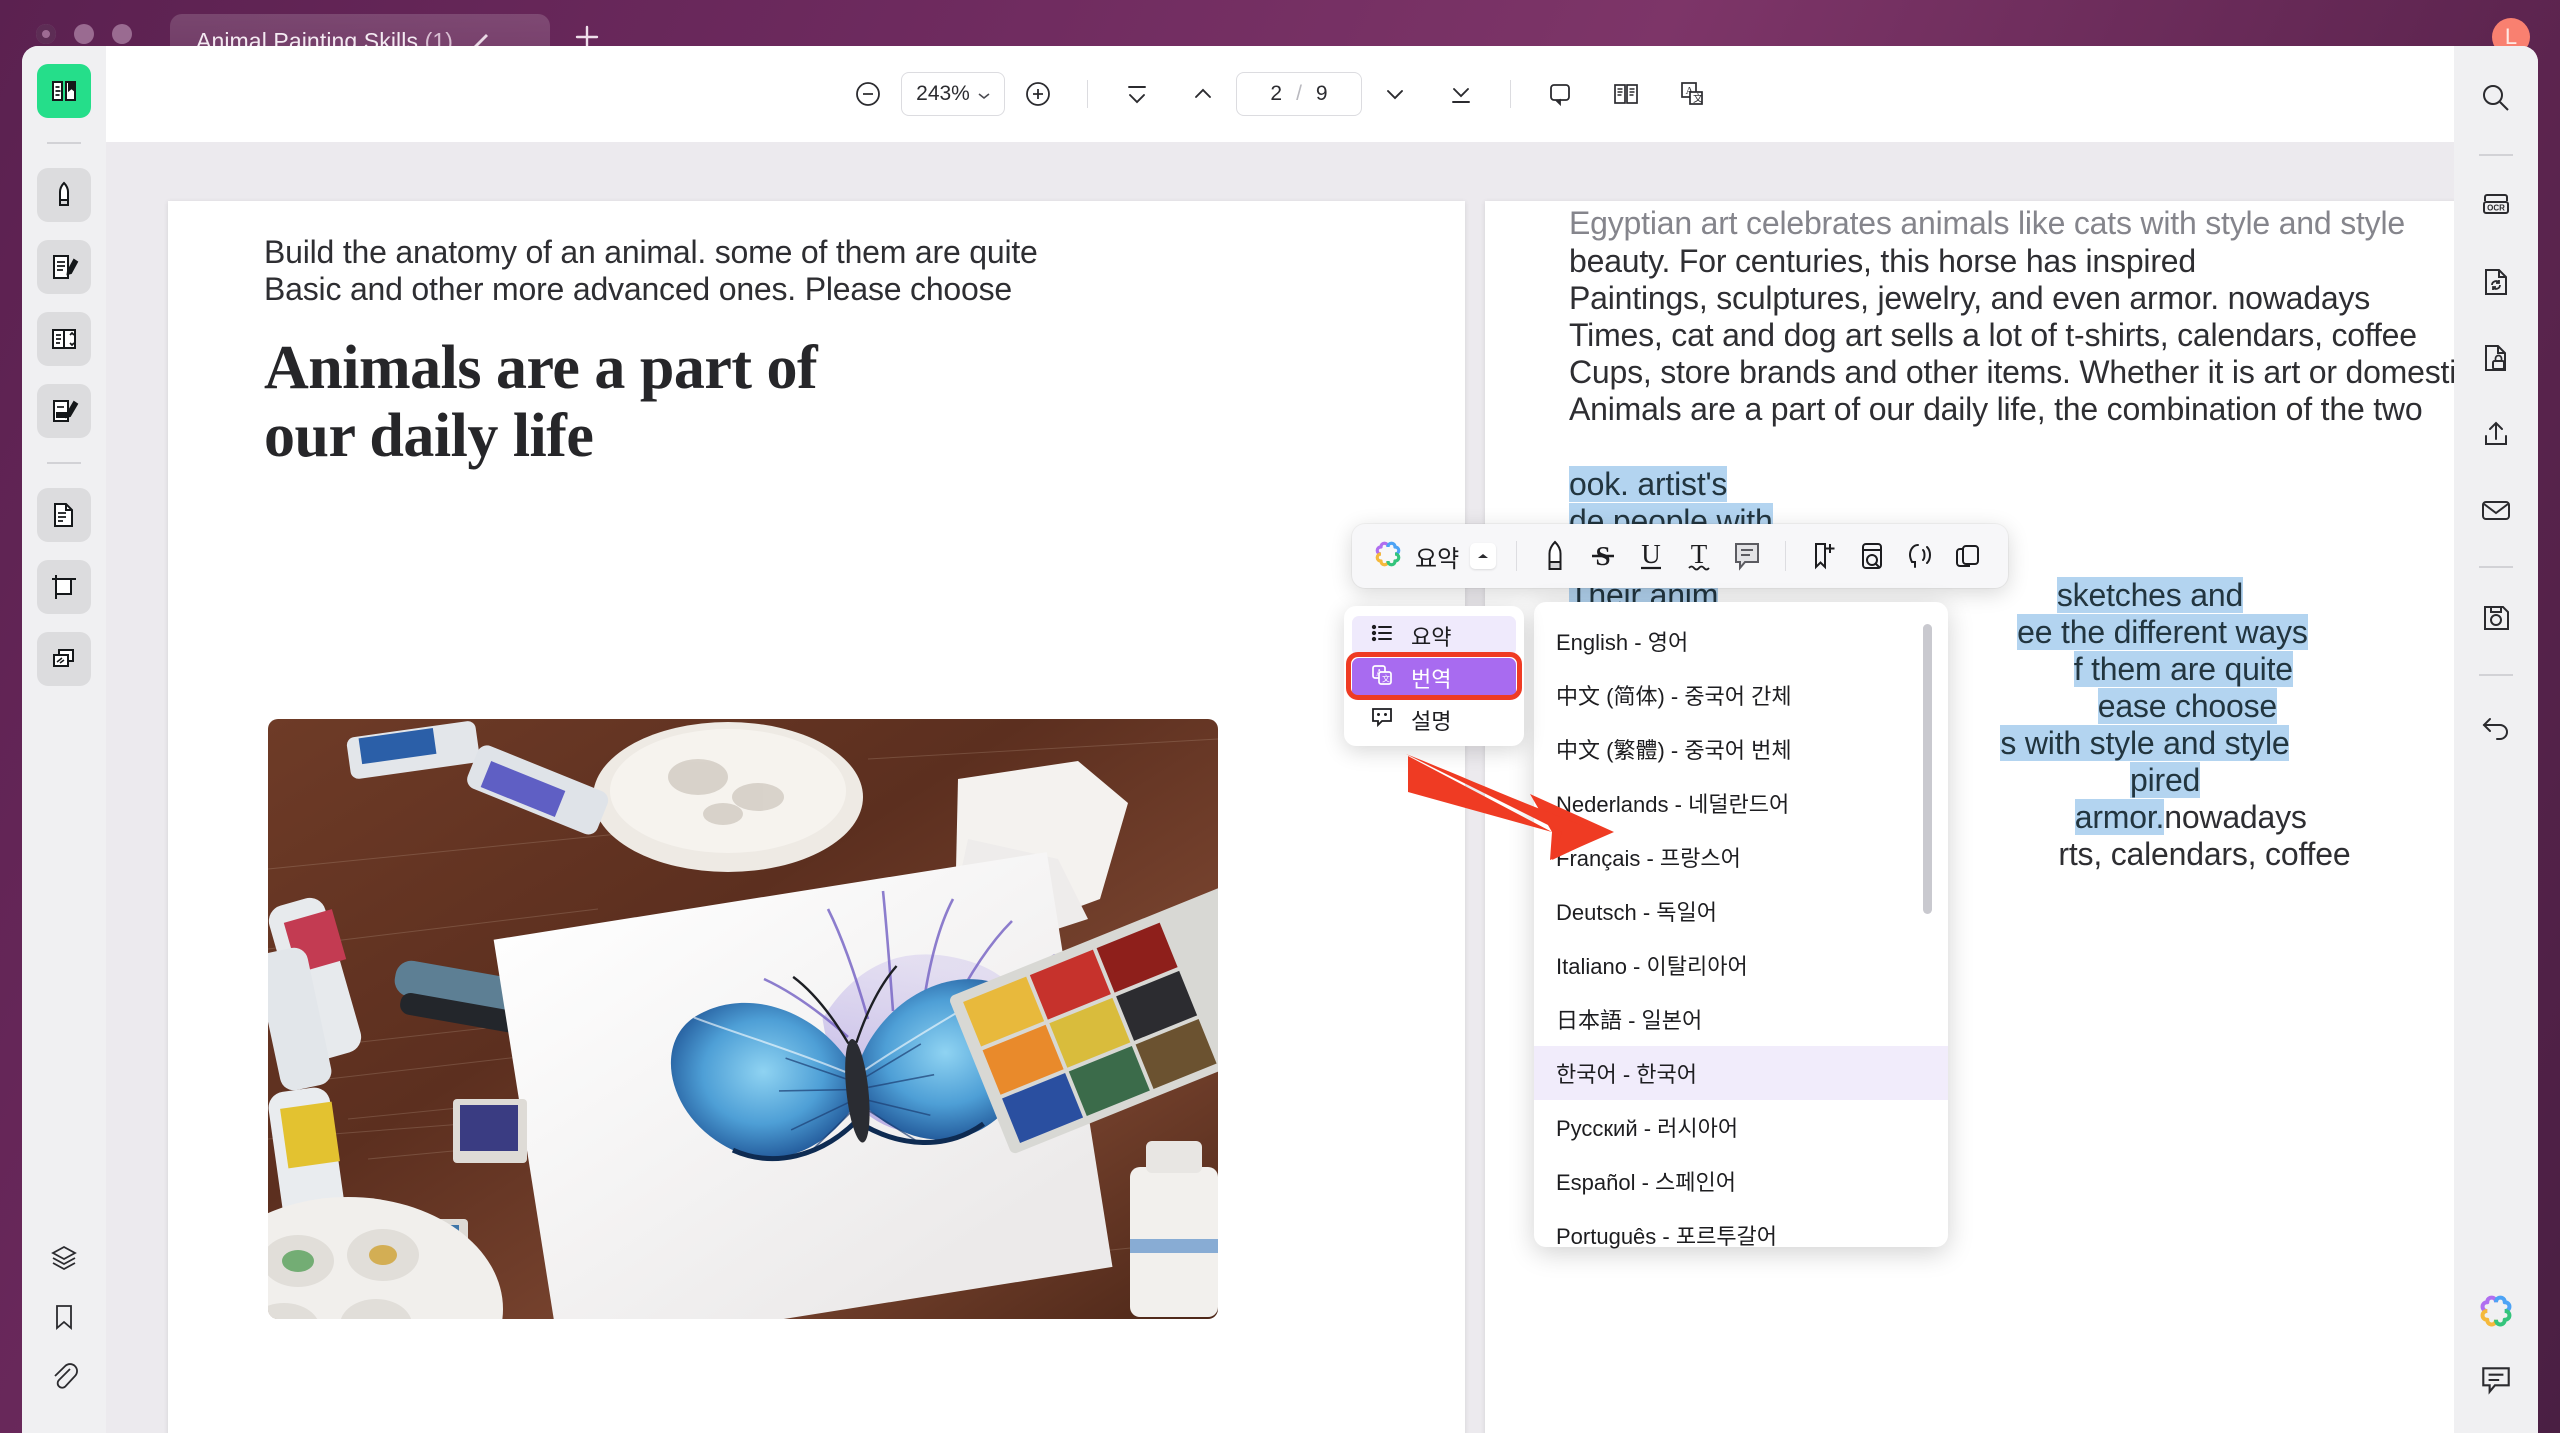 The height and width of the screenshot is (1433, 2560). Describe the element at coordinates (64, 1378) in the screenshot. I see `paperclip-icon` at that location.